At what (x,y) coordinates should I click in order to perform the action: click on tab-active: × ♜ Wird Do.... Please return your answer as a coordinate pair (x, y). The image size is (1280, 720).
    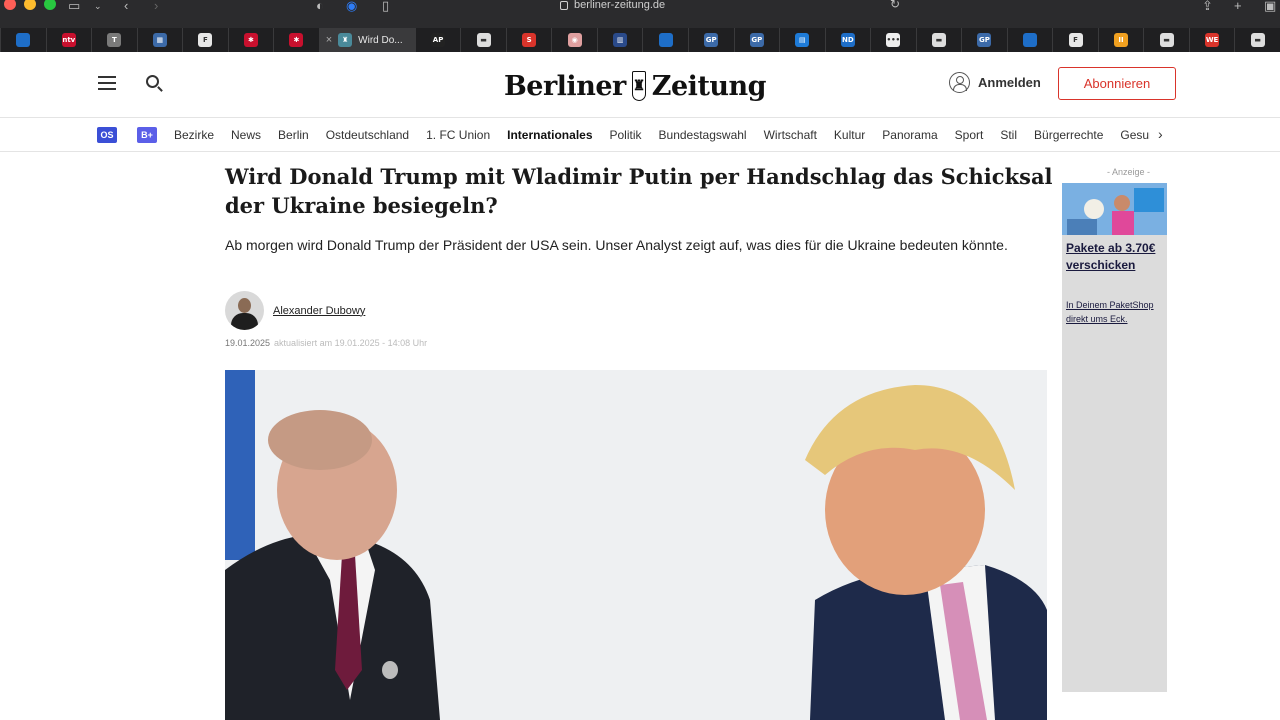
    Looking at the image, I should click on (366, 40).